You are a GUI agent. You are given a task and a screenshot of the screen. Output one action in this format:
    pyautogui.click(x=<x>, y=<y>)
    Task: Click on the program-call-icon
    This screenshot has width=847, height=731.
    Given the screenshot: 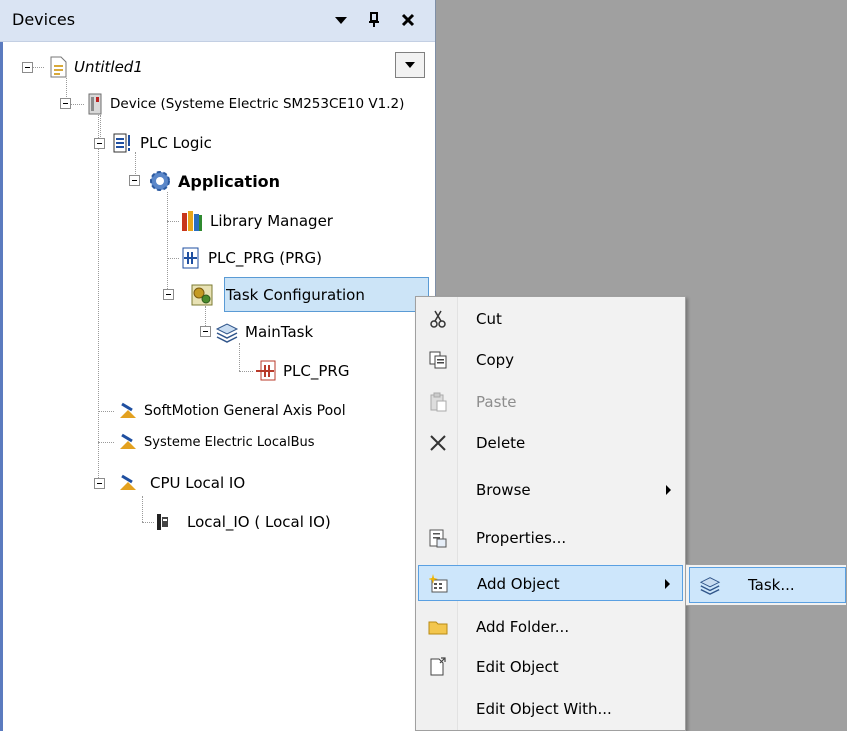 What is the action you would take?
    pyautogui.click(x=266, y=370)
    